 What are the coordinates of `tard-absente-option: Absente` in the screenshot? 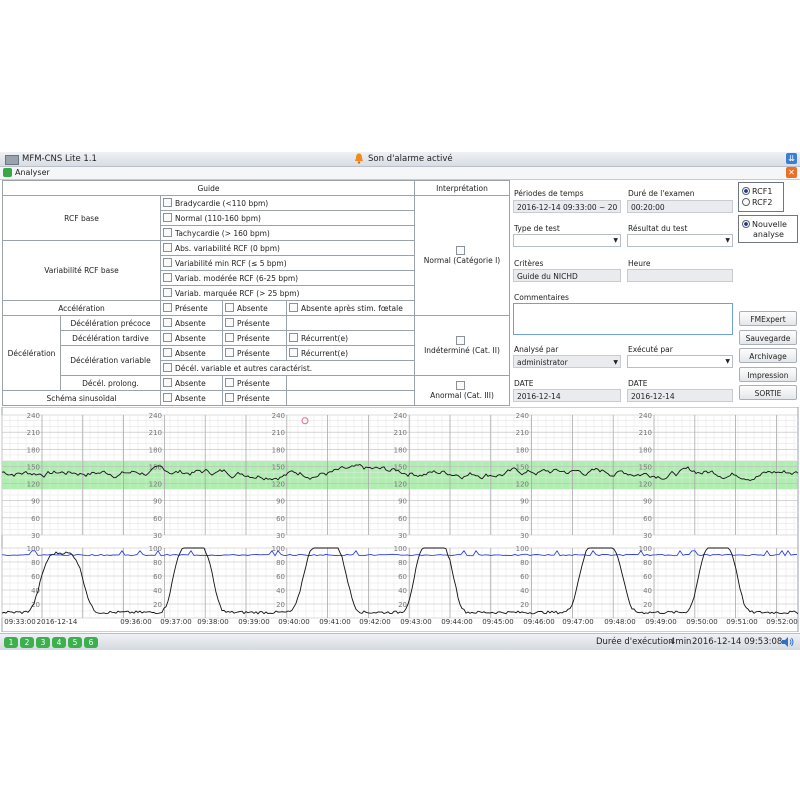 It's located at (191, 338).